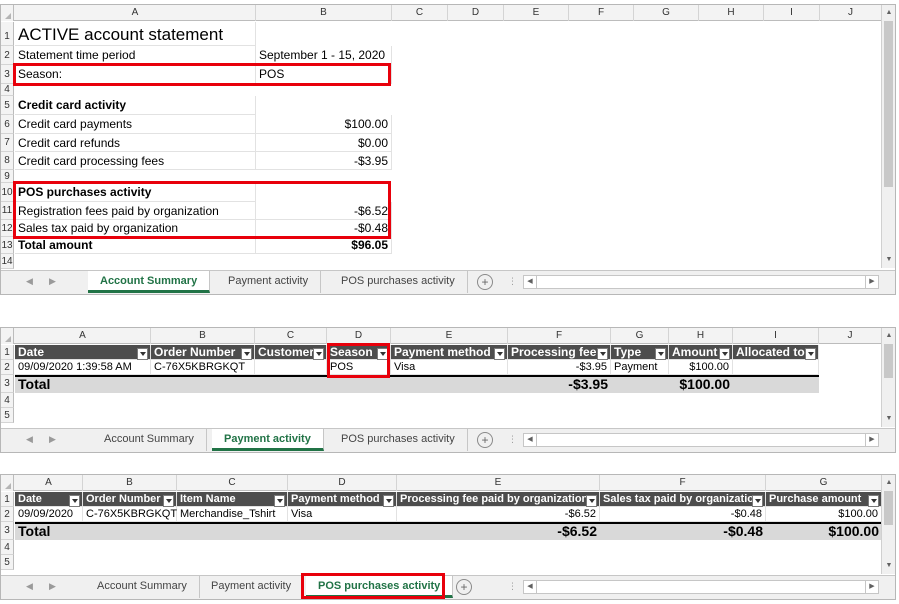 Image resolution: width=899 pixels, height=604 pixels. Describe the element at coordinates (83, 367) in the screenshot. I see `table-cell: 09/09/2020 1:39:58 AM` at that location.